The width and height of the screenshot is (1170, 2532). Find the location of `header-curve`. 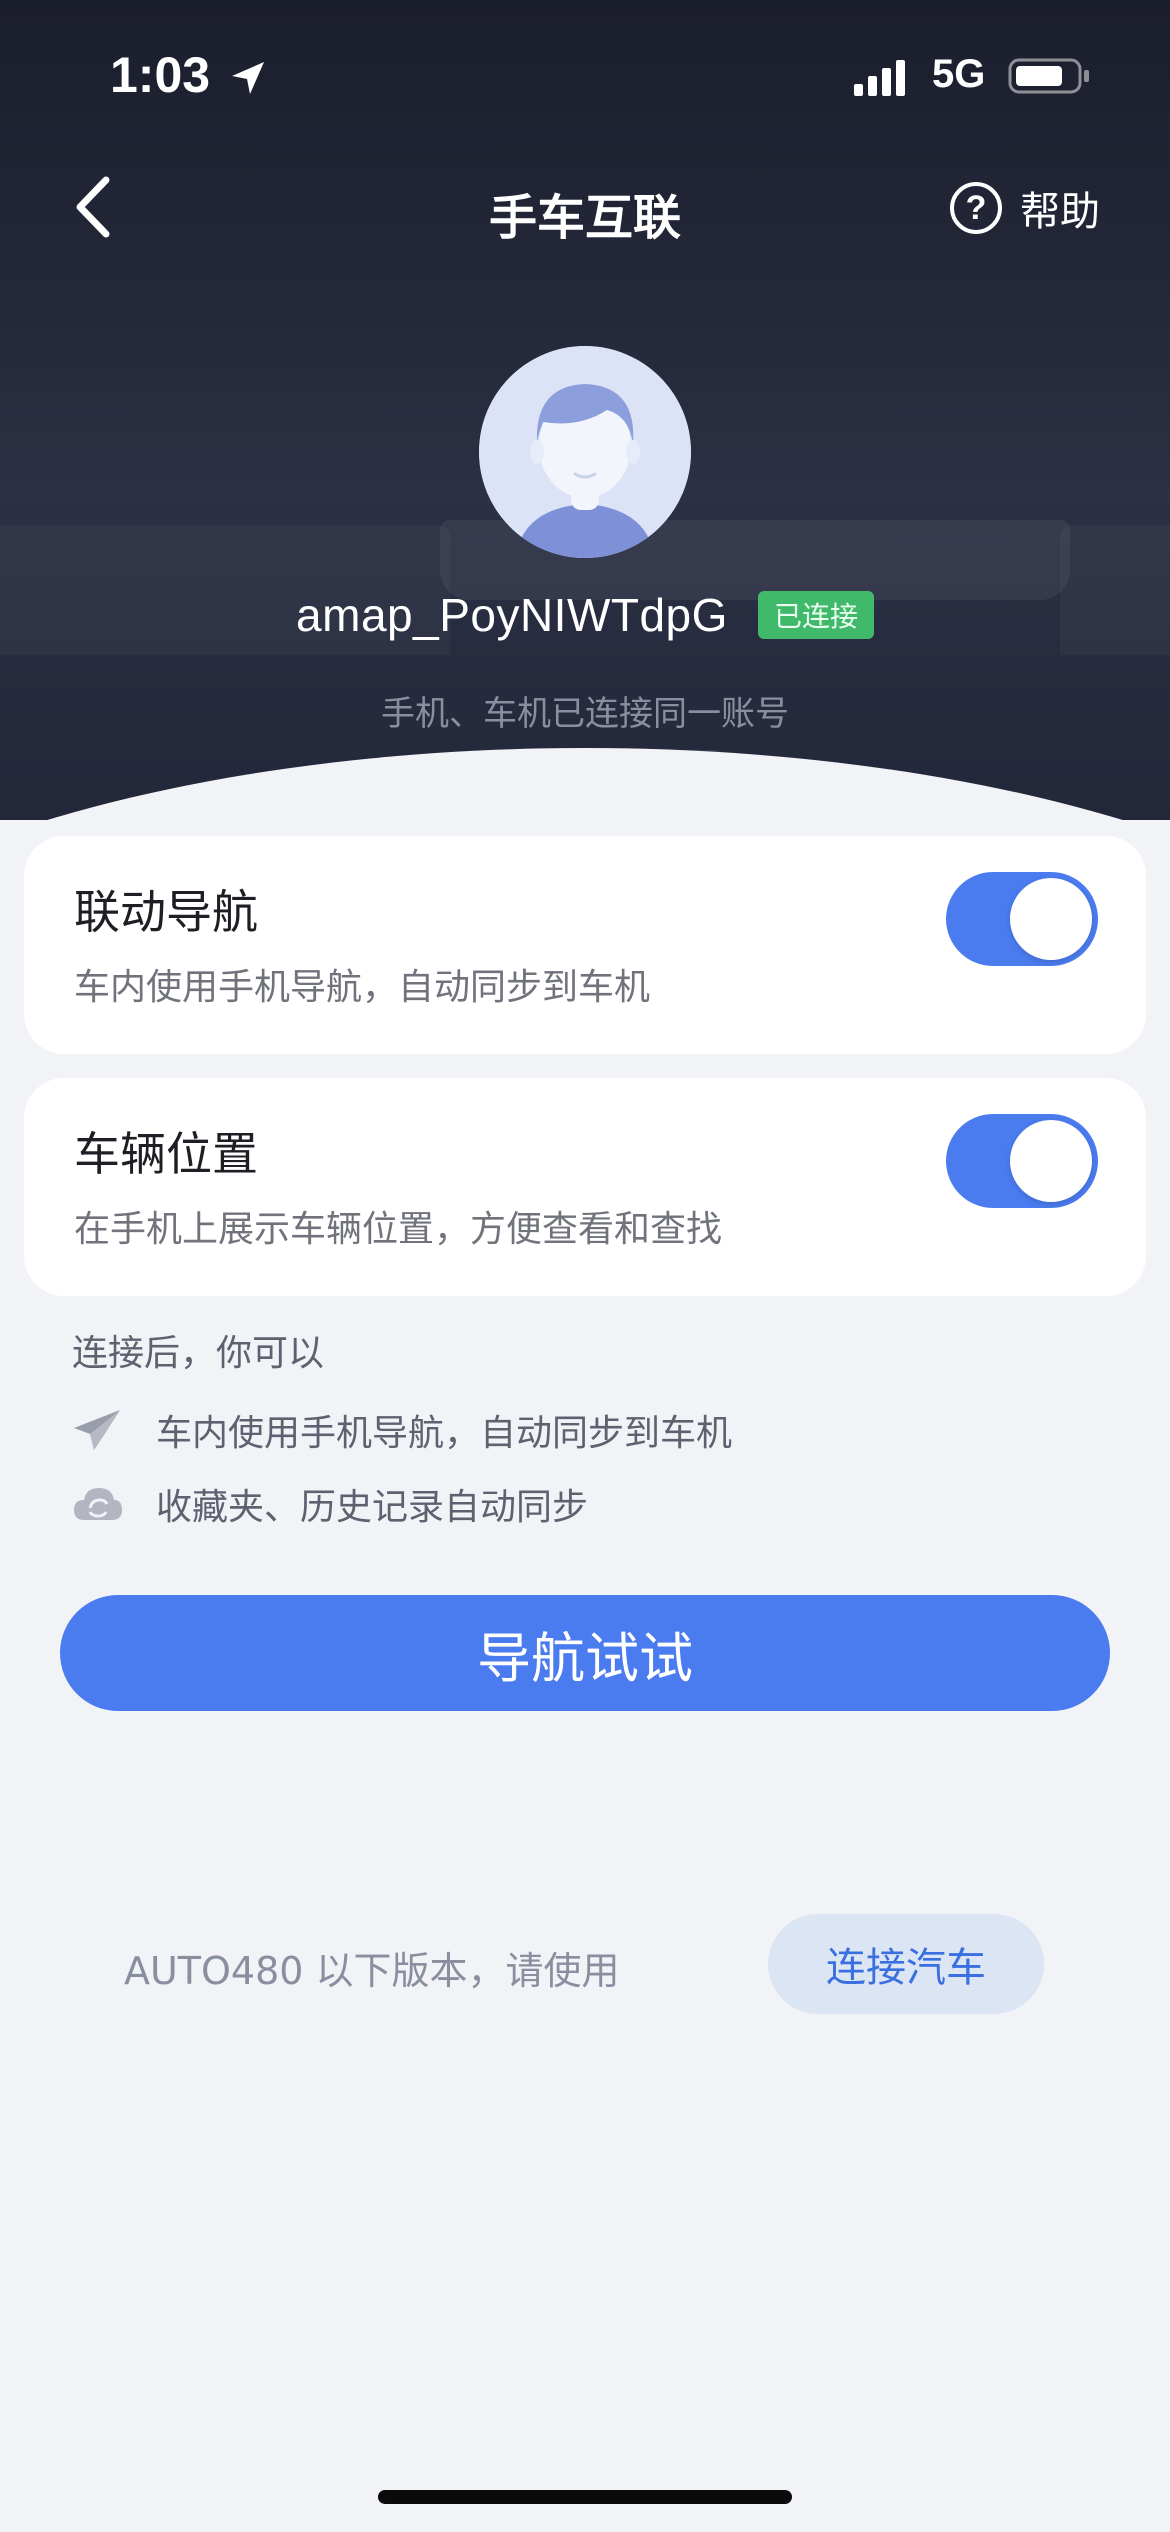

header-curve is located at coordinates (585, 784).